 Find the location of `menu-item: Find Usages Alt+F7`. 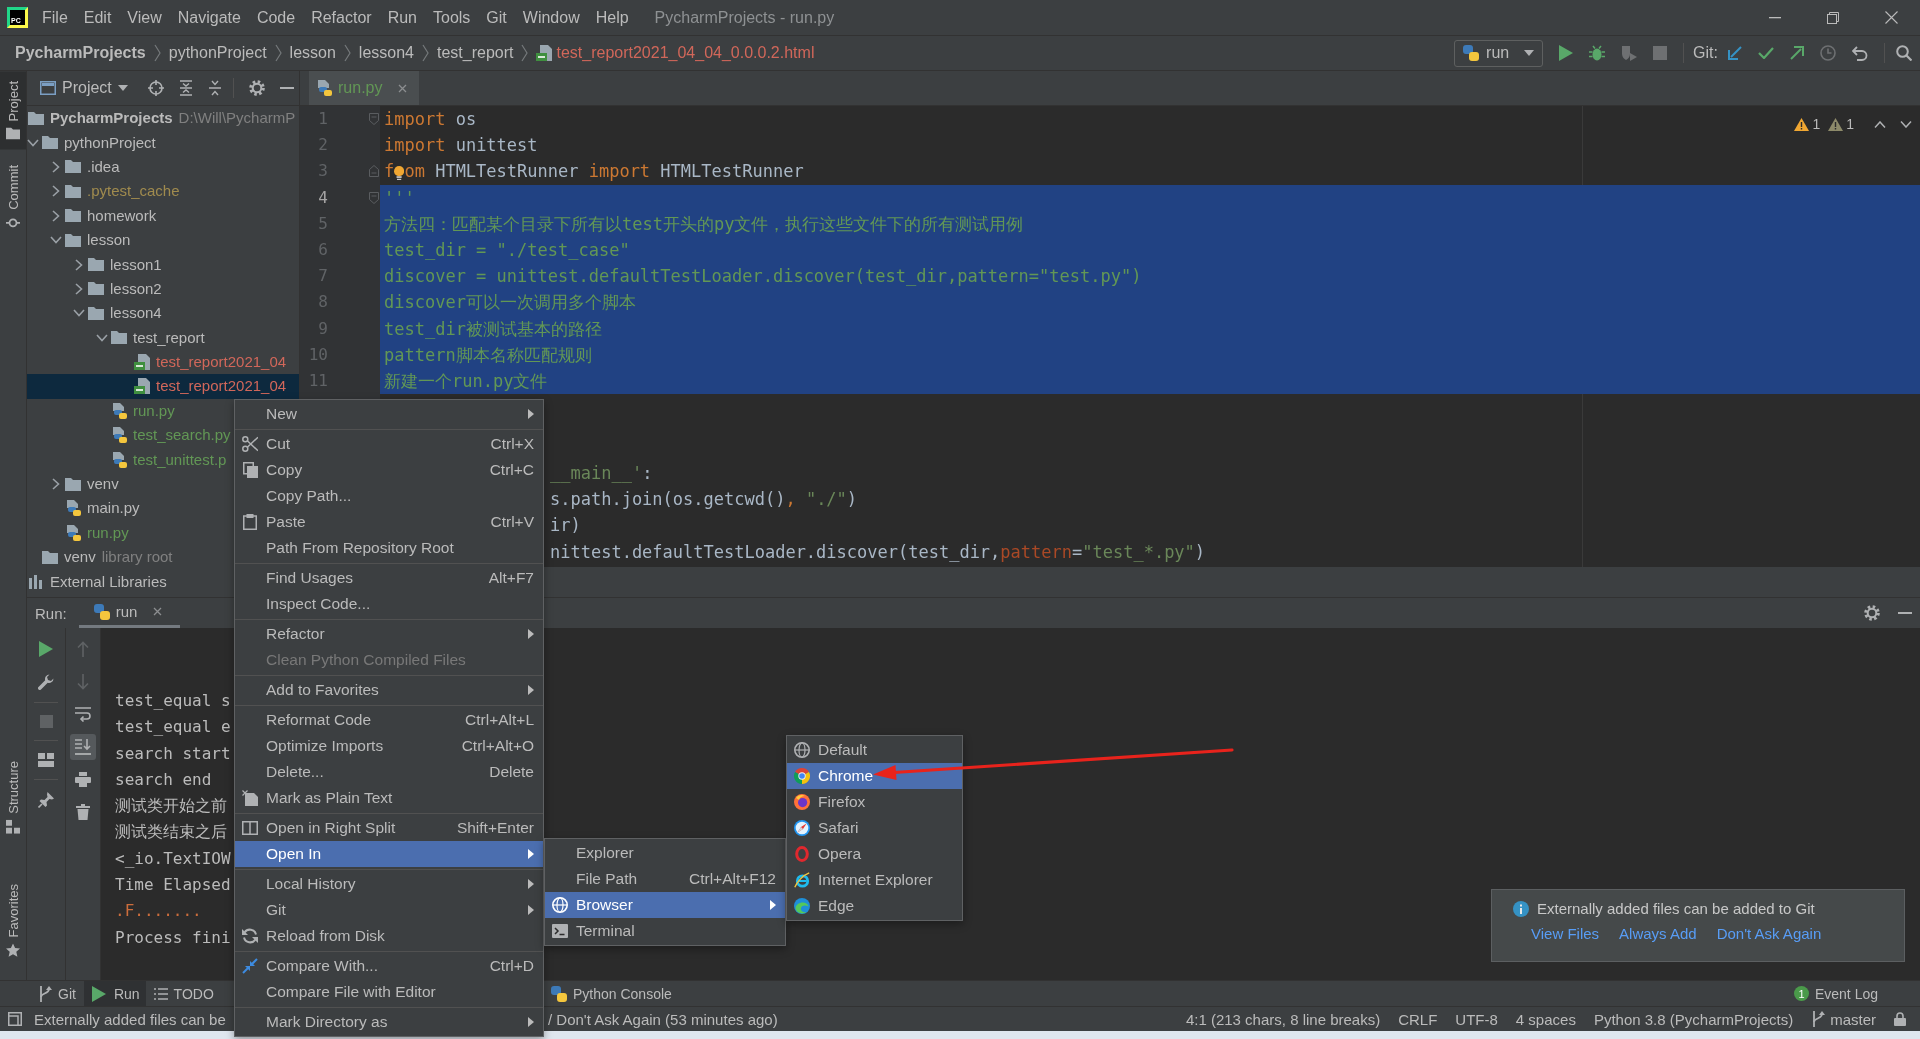

menu-item: Find Usages Alt+F7 is located at coordinates (389, 578).